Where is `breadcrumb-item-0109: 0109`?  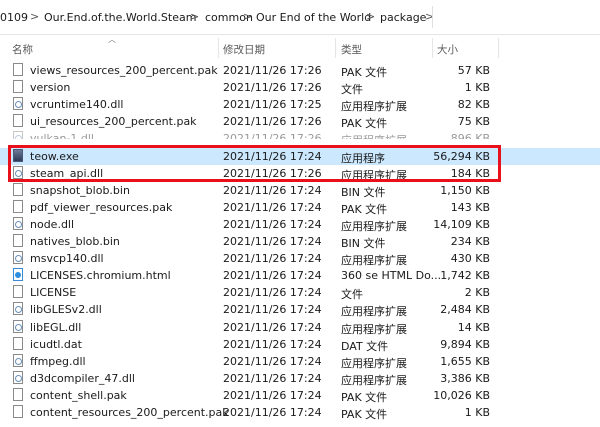
breadcrumb-item-0109: 0109 is located at coordinates (14, 17).